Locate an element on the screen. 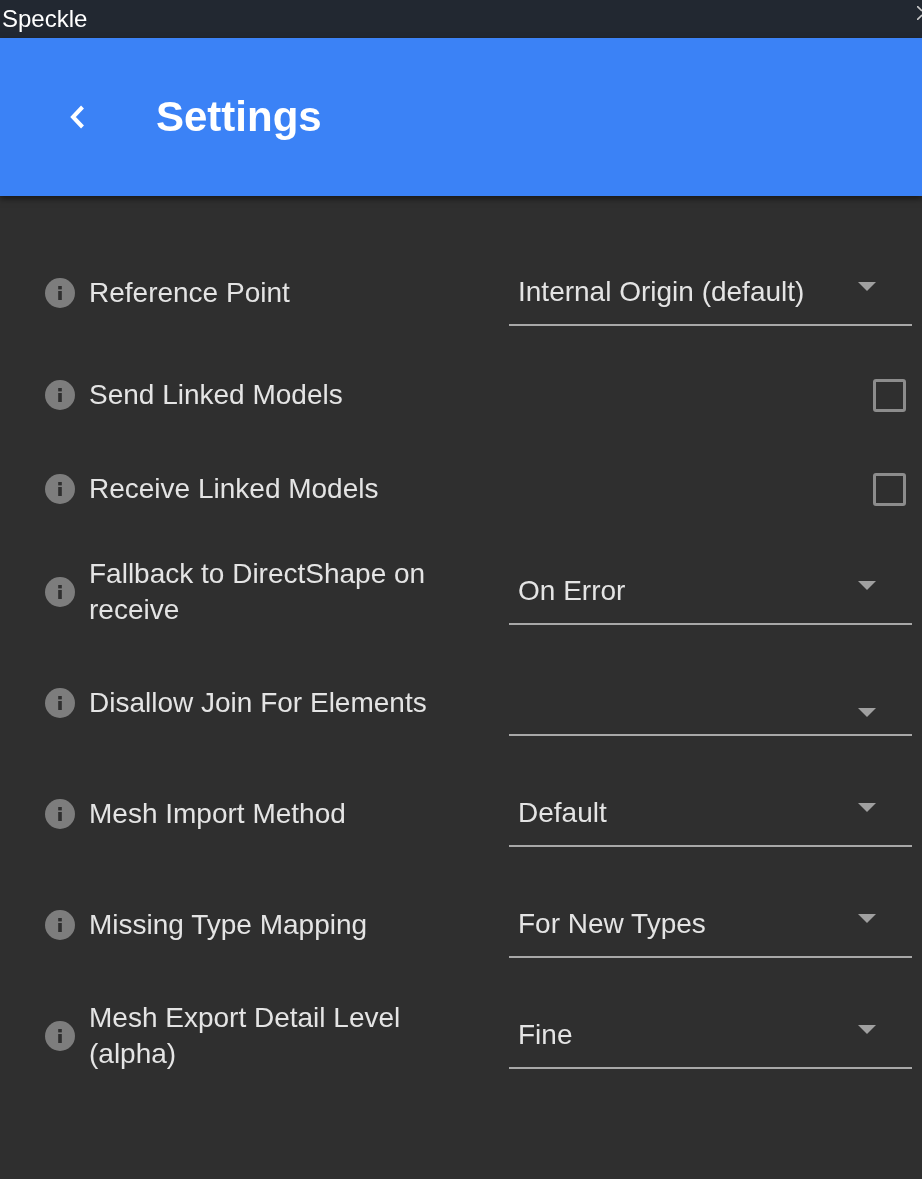  dropdown-field: On Error is located at coordinates (710, 591).